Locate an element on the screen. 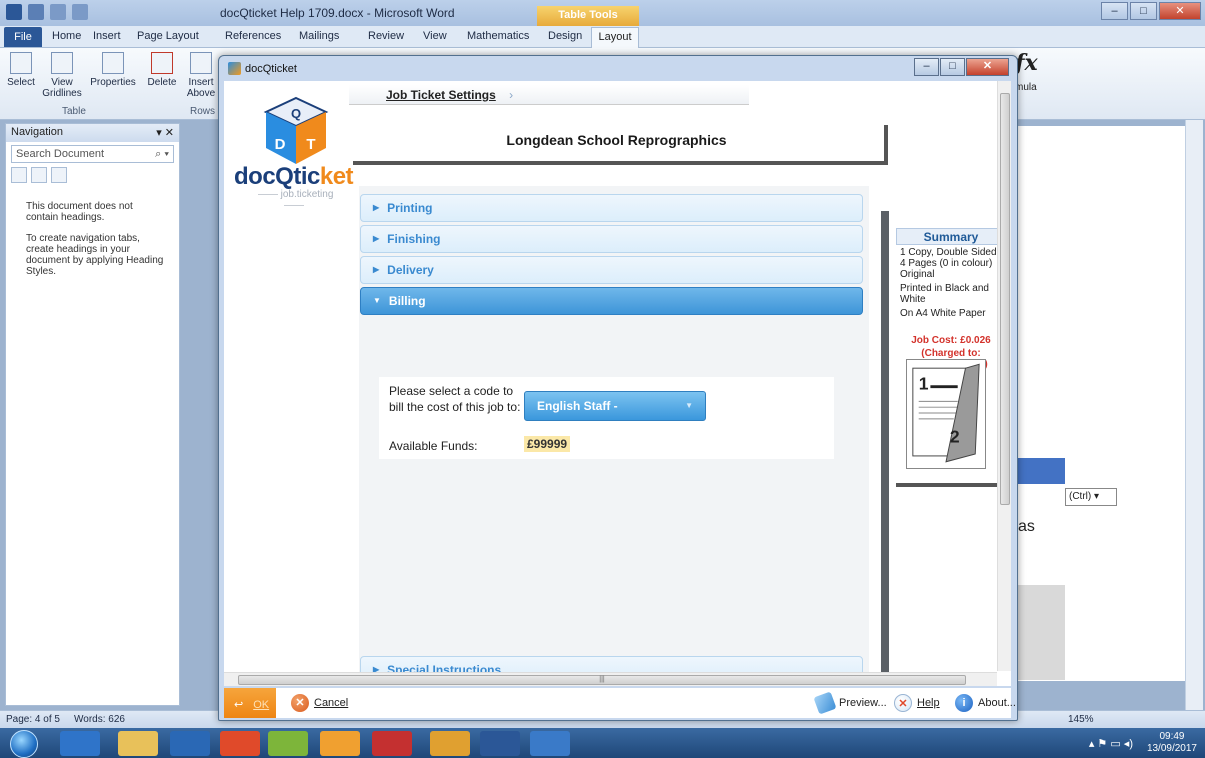 The width and height of the screenshot is (1205, 758). browse-results-icon is located at coordinates (59, 175).